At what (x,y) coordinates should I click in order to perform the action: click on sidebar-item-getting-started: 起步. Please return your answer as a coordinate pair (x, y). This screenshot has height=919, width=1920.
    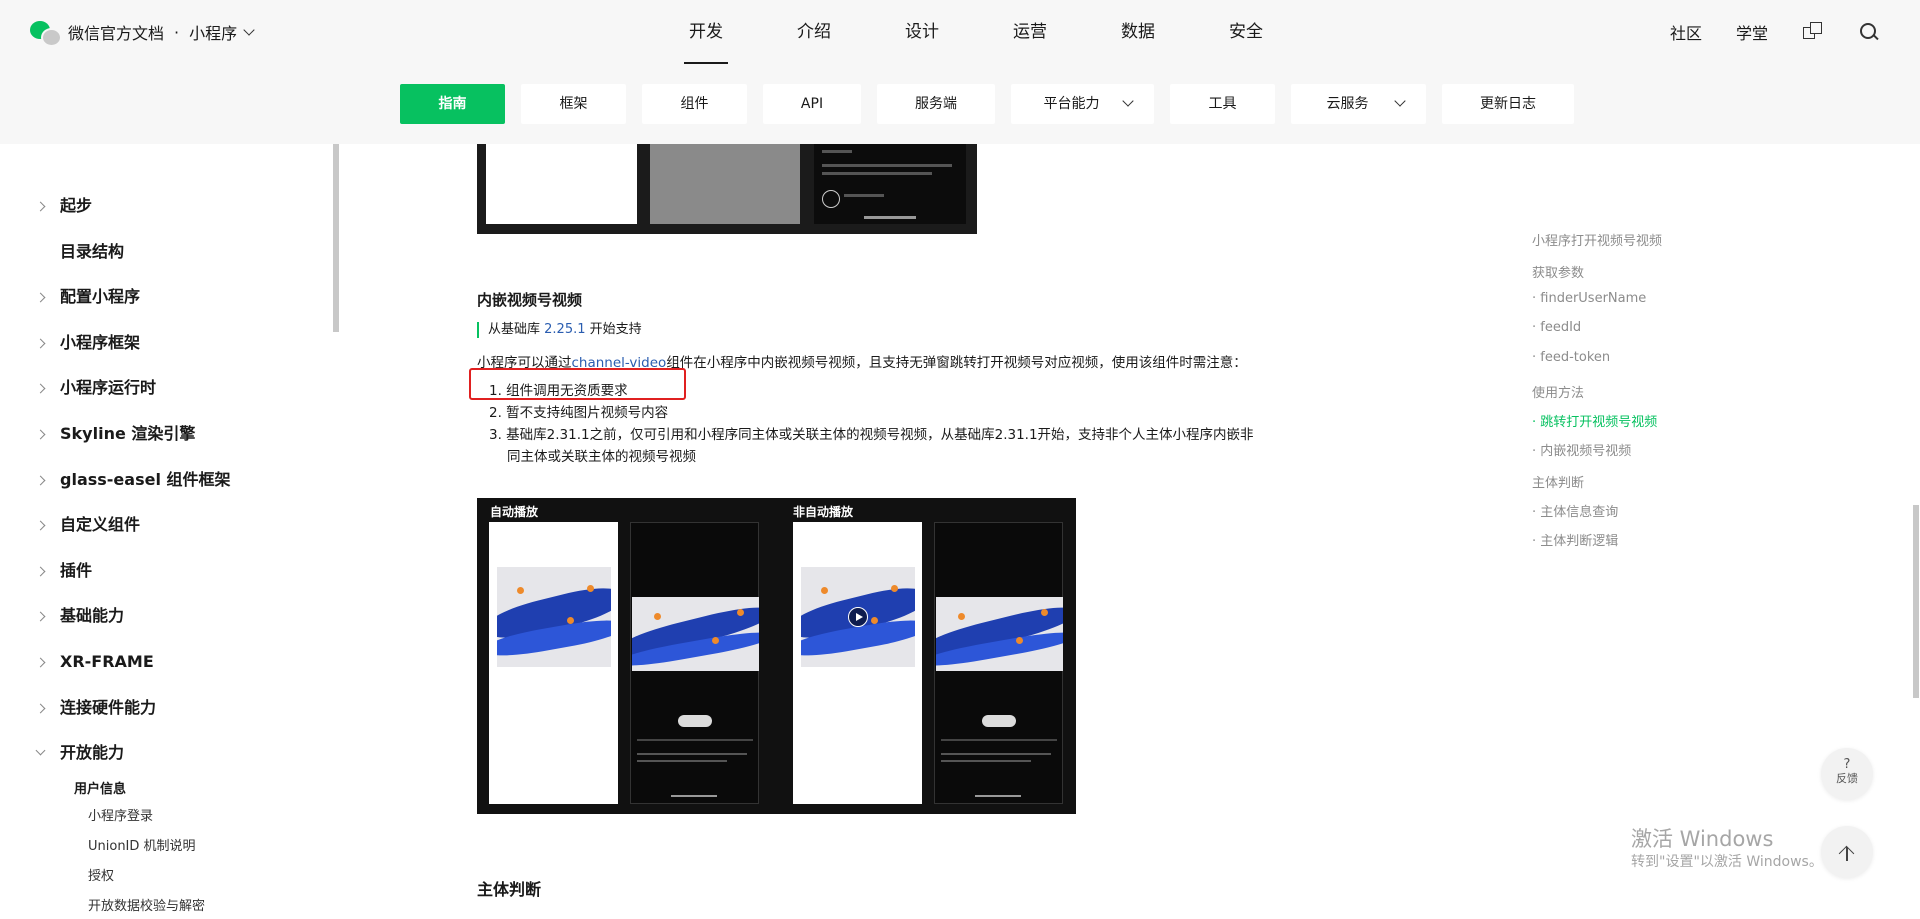
    Looking at the image, I should click on (64, 206).